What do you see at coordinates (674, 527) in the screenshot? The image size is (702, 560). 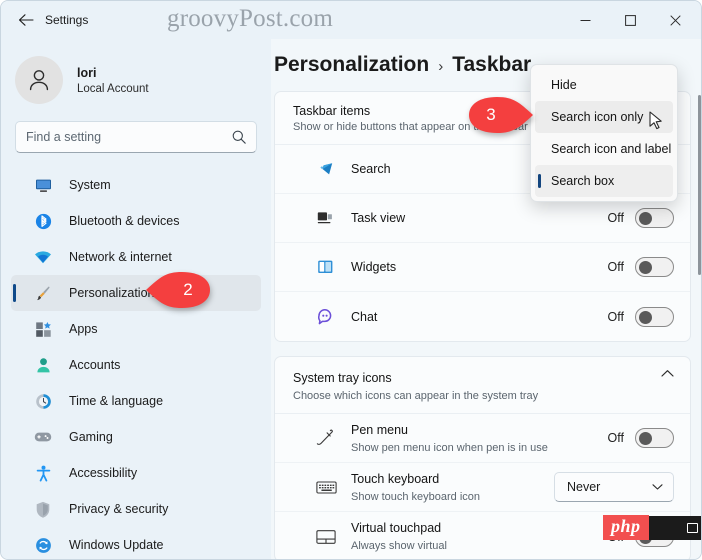 I see `php-watermark-dark-block` at bounding box center [674, 527].